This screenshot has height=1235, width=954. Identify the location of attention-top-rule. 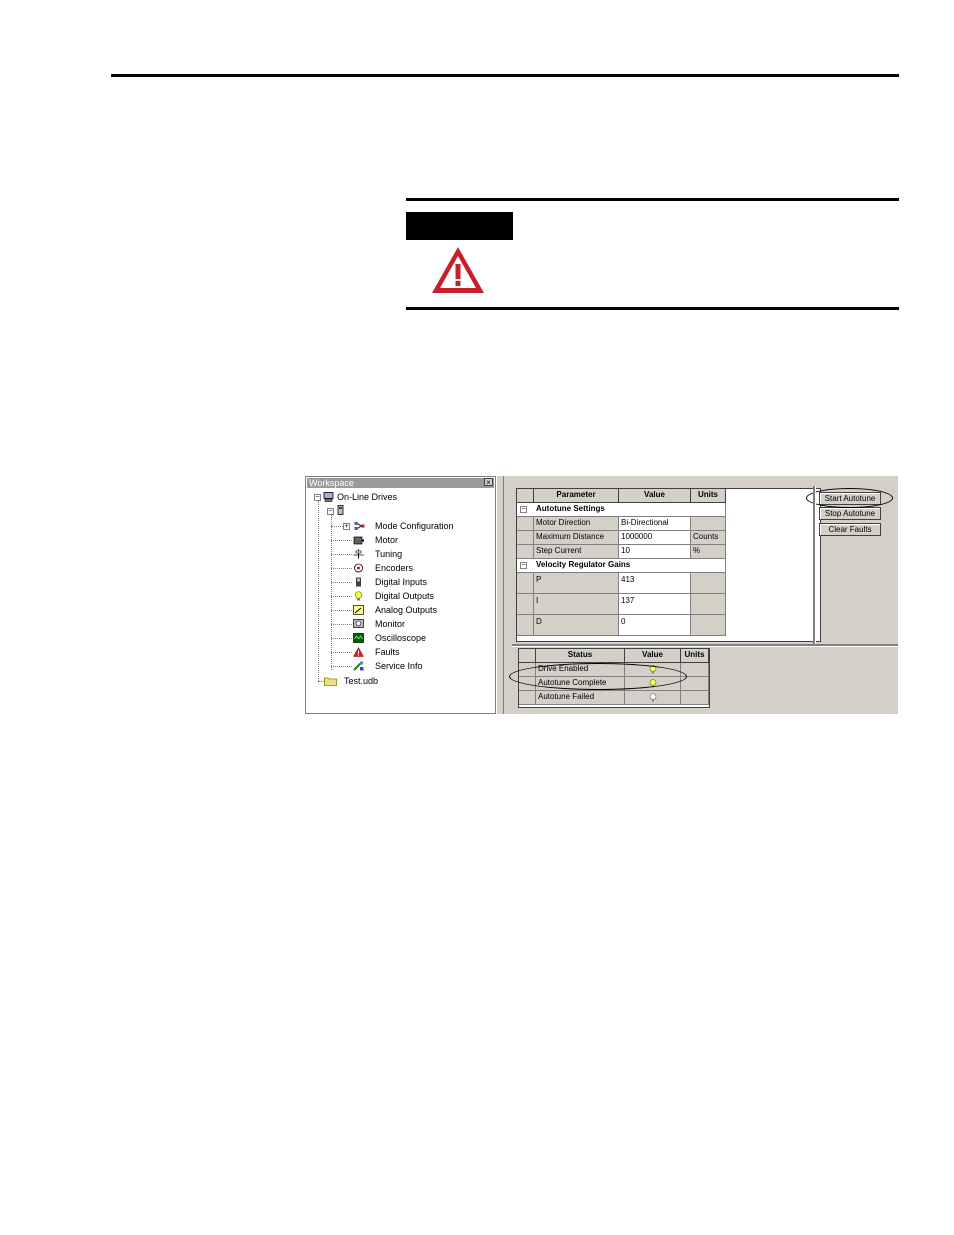
(652, 199).